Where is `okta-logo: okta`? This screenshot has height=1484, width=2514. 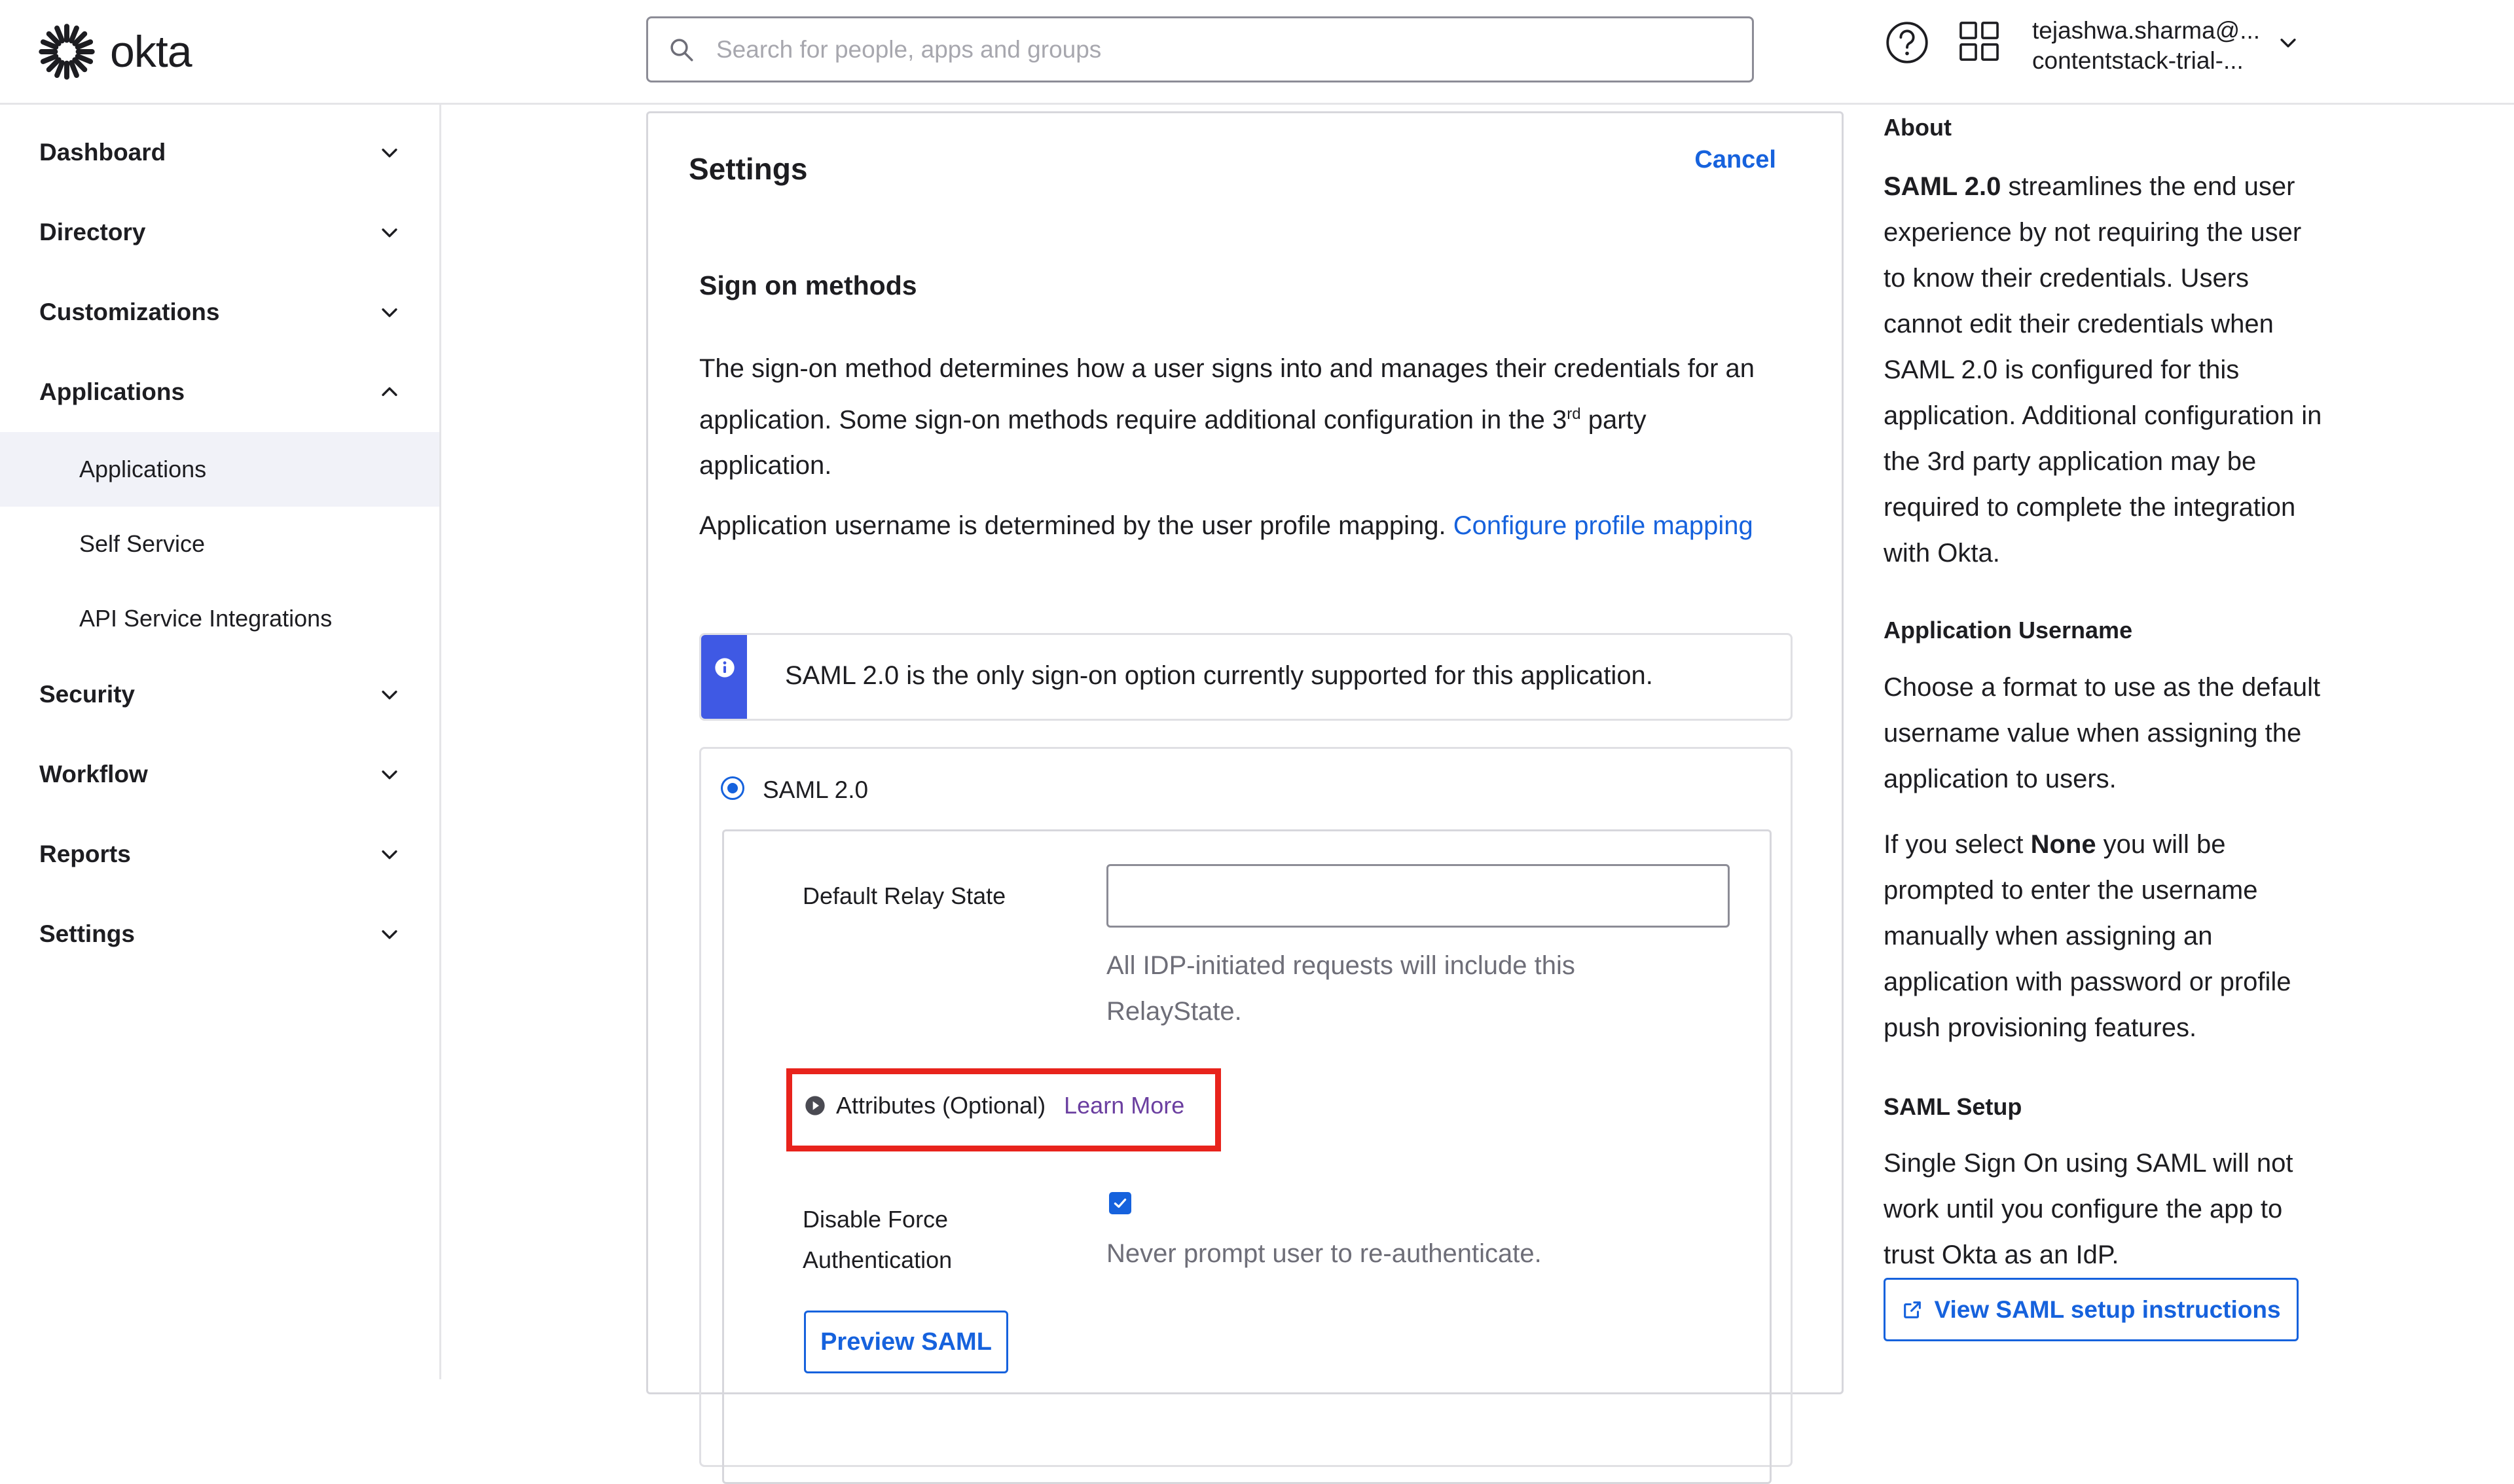 okta-logo: okta is located at coordinates (115, 51).